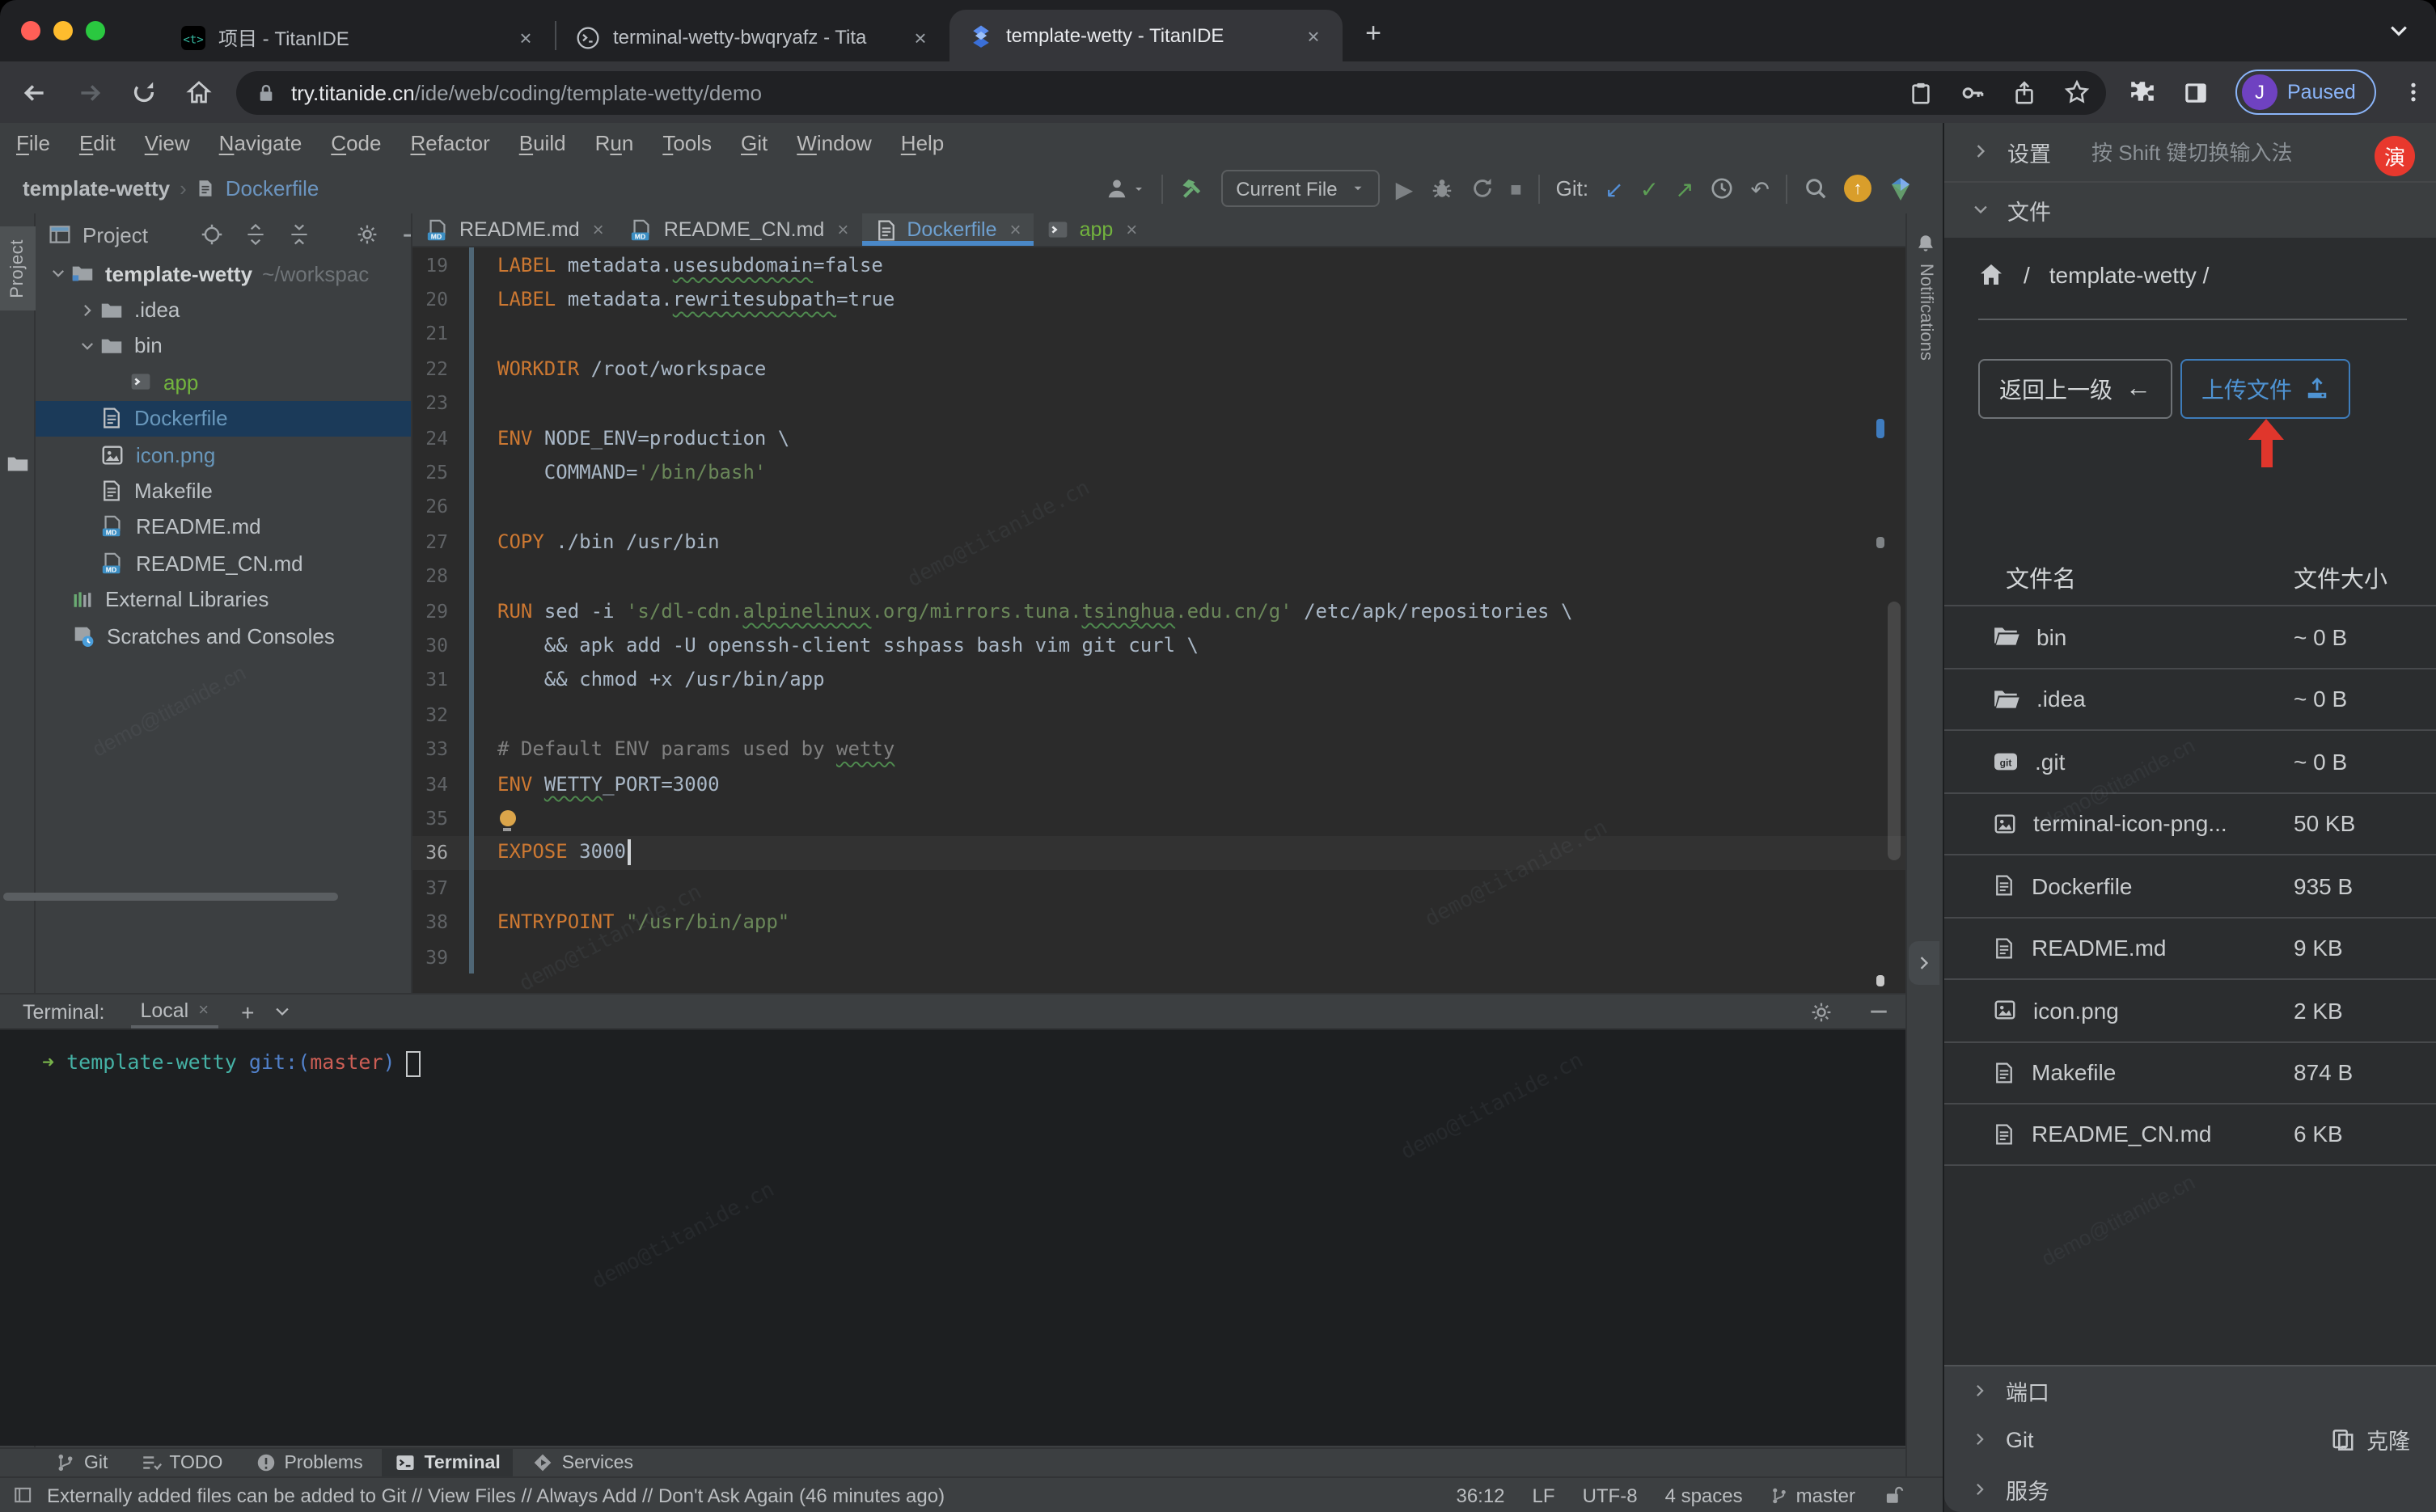 The image size is (2436, 1512). What do you see at coordinates (1158, 299) in the screenshot?
I see `code-line-20: 20 LABEL metadata.rewritesubpath=true` at bounding box center [1158, 299].